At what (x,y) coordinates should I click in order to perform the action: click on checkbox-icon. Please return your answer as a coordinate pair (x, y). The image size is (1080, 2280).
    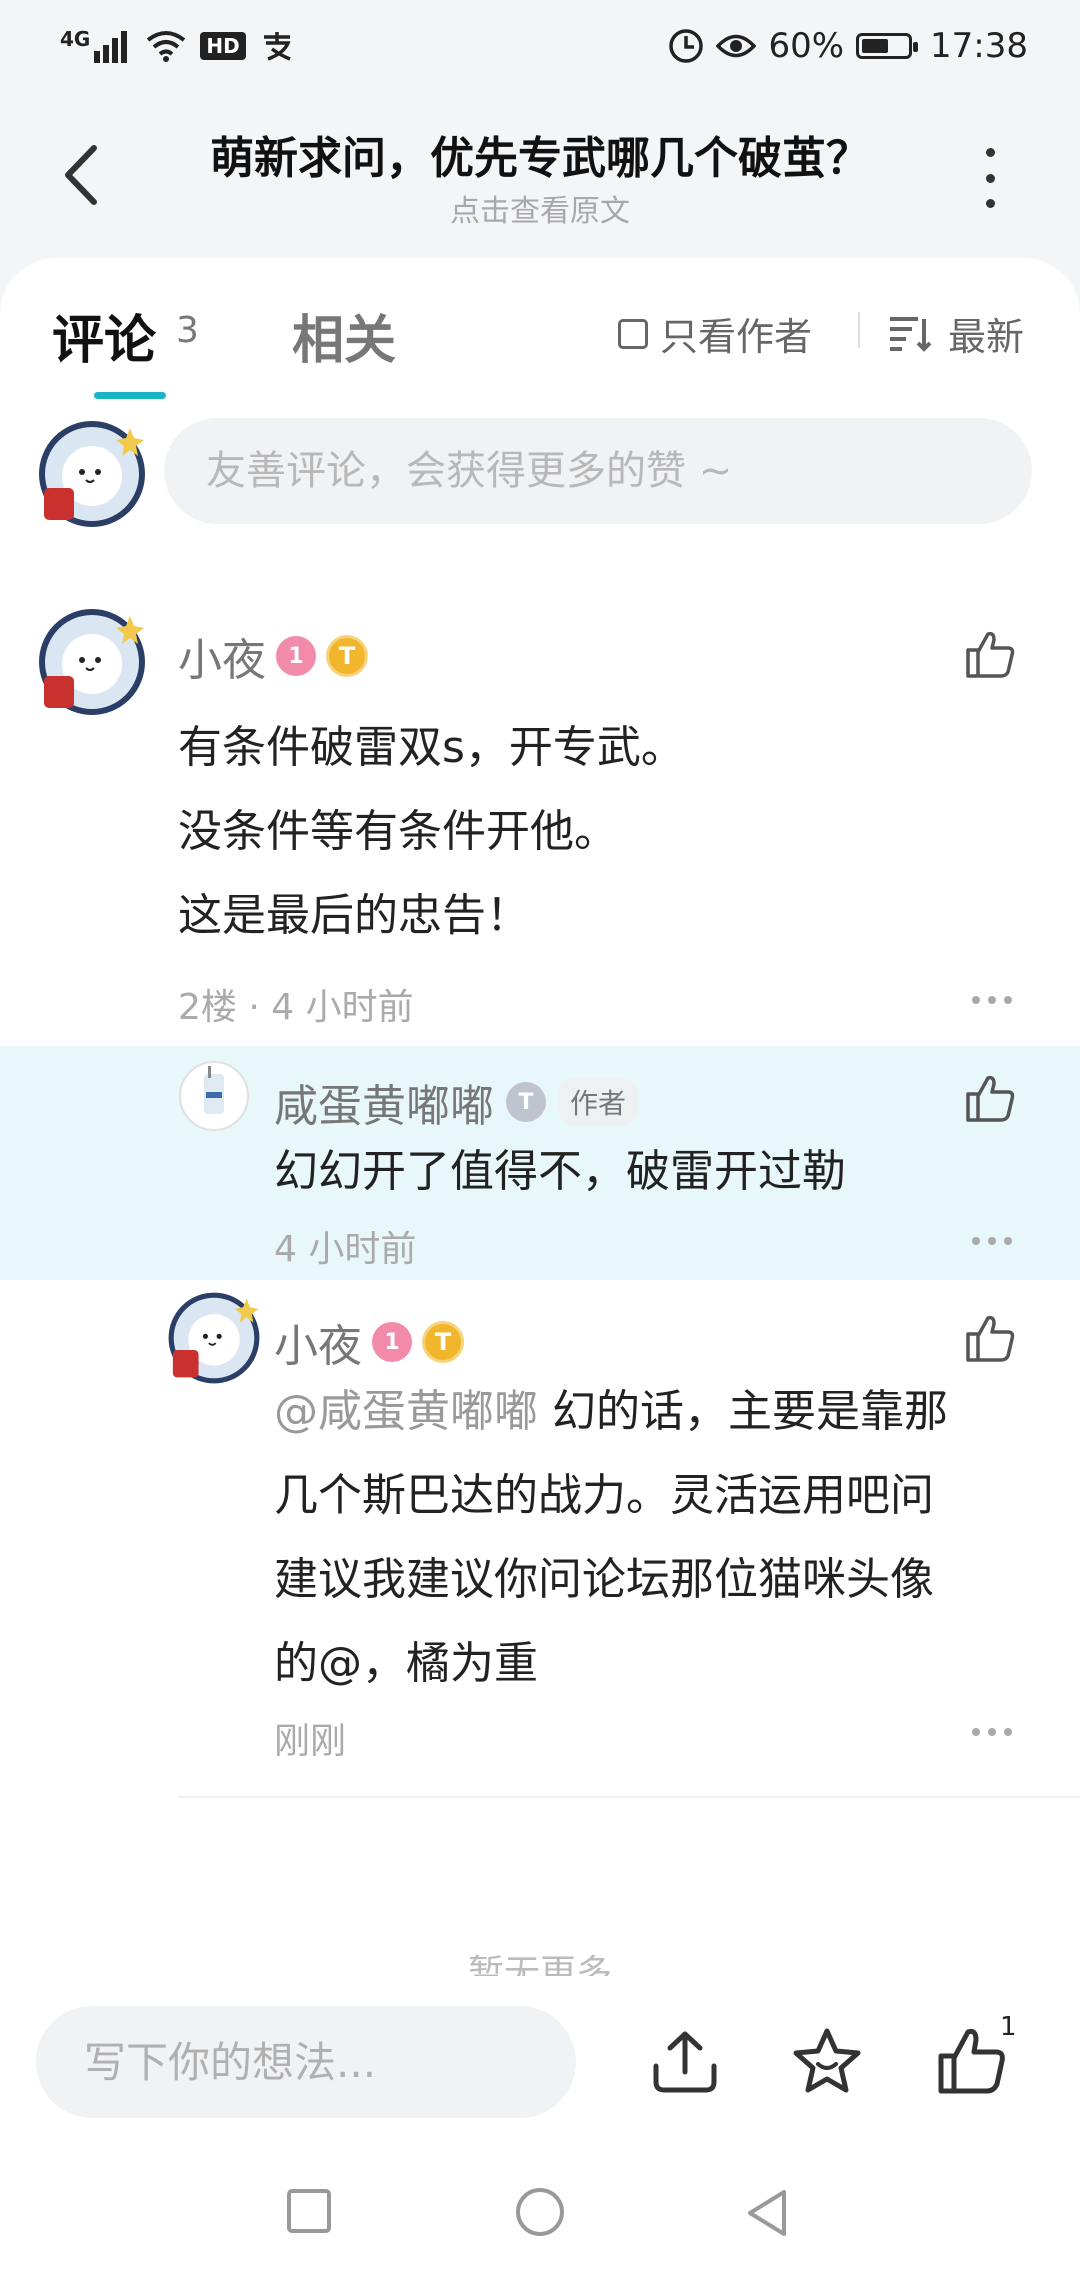
    Looking at the image, I should click on (633, 333).